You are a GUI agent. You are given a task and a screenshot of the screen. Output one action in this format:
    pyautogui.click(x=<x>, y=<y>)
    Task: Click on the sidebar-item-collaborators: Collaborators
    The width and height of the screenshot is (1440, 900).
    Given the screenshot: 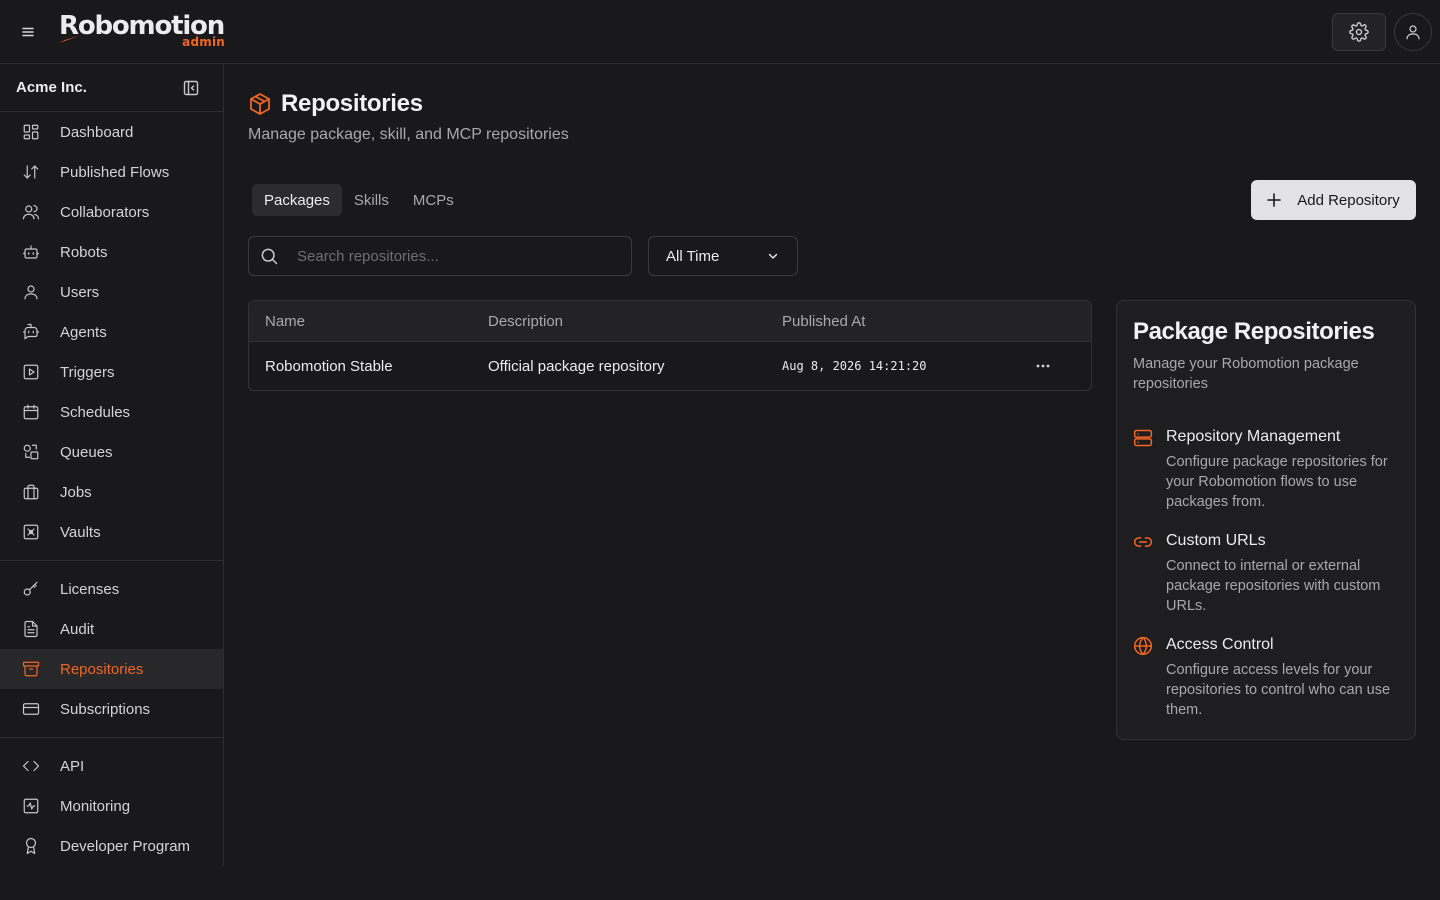 What is the action you would take?
    pyautogui.click(x=111, y=212)
    